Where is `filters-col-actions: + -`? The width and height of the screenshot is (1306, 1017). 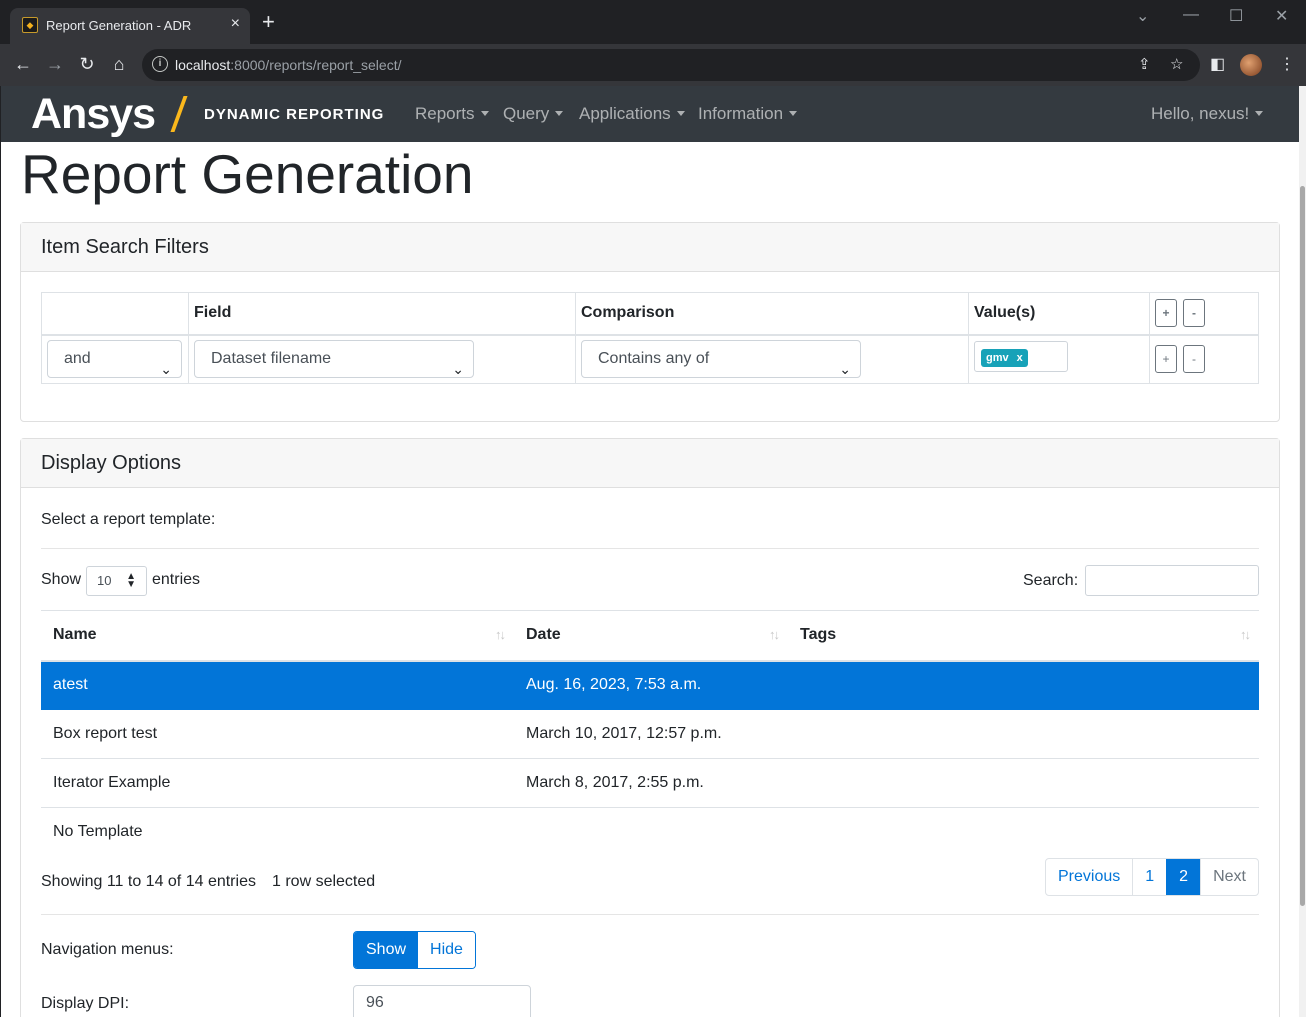
filters-col-actions: + - is located at coordinates (1204, 314).